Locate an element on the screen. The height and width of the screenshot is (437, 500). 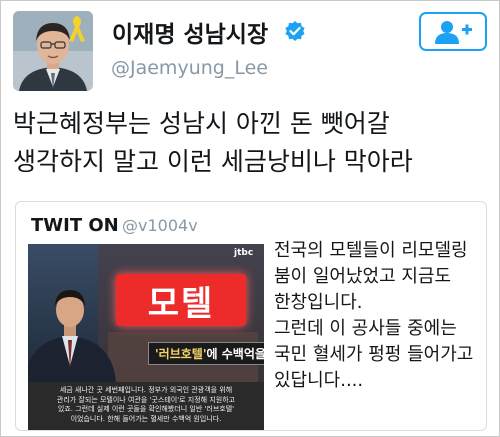
news-subtitle-line: 관리가 잘되는 모텔이나 여관을 '굿스테이'로 지정해 지원하고 is located at coordinates (146, 399).